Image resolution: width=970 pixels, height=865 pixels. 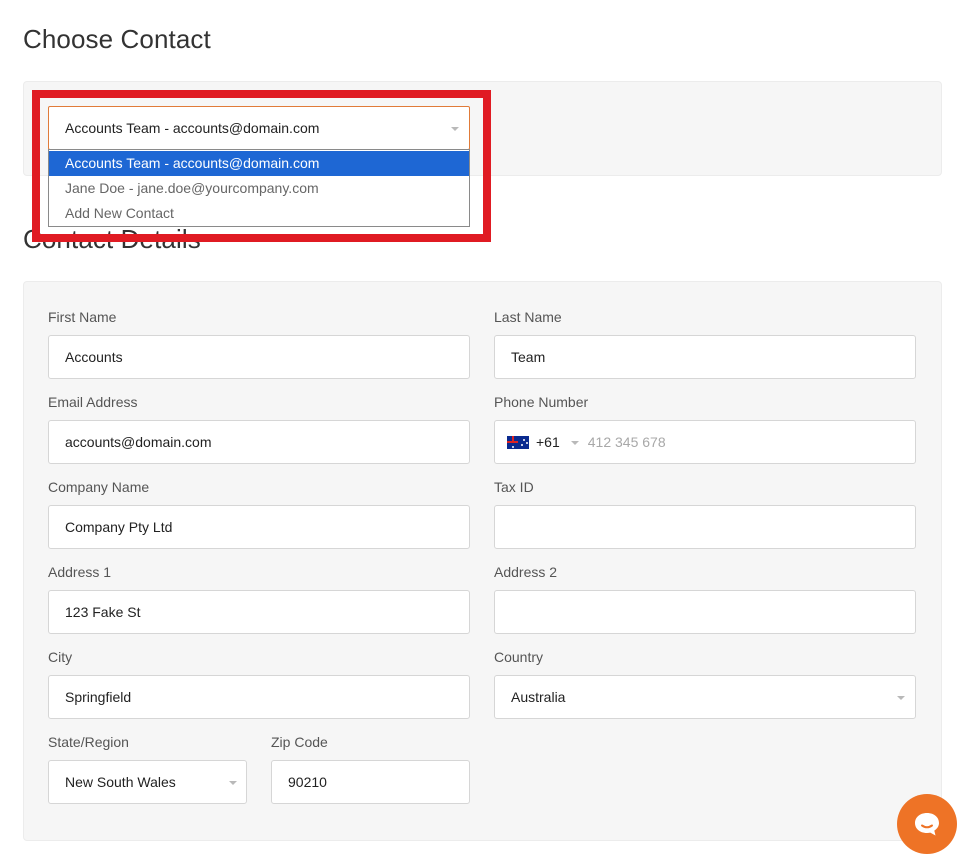 I want to click on chat-button, so click(x=927, y=824).